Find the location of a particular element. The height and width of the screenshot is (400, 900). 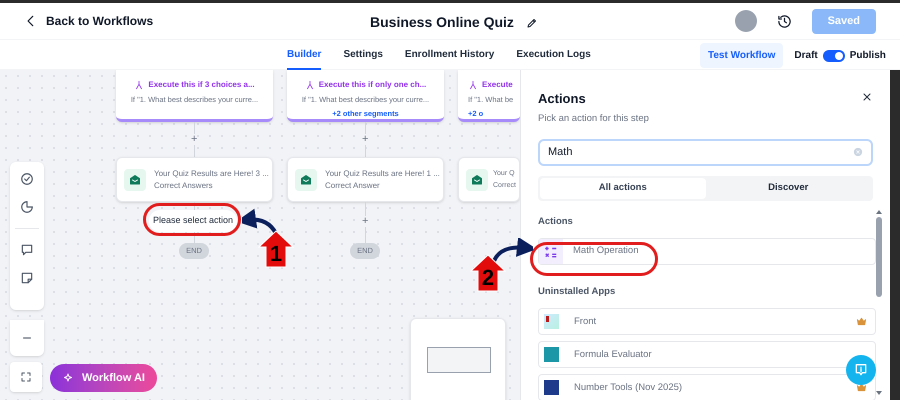

action-card: Your Quiz Results are Here! 1 ... Correct Answer is located at coordinates (365, 179).